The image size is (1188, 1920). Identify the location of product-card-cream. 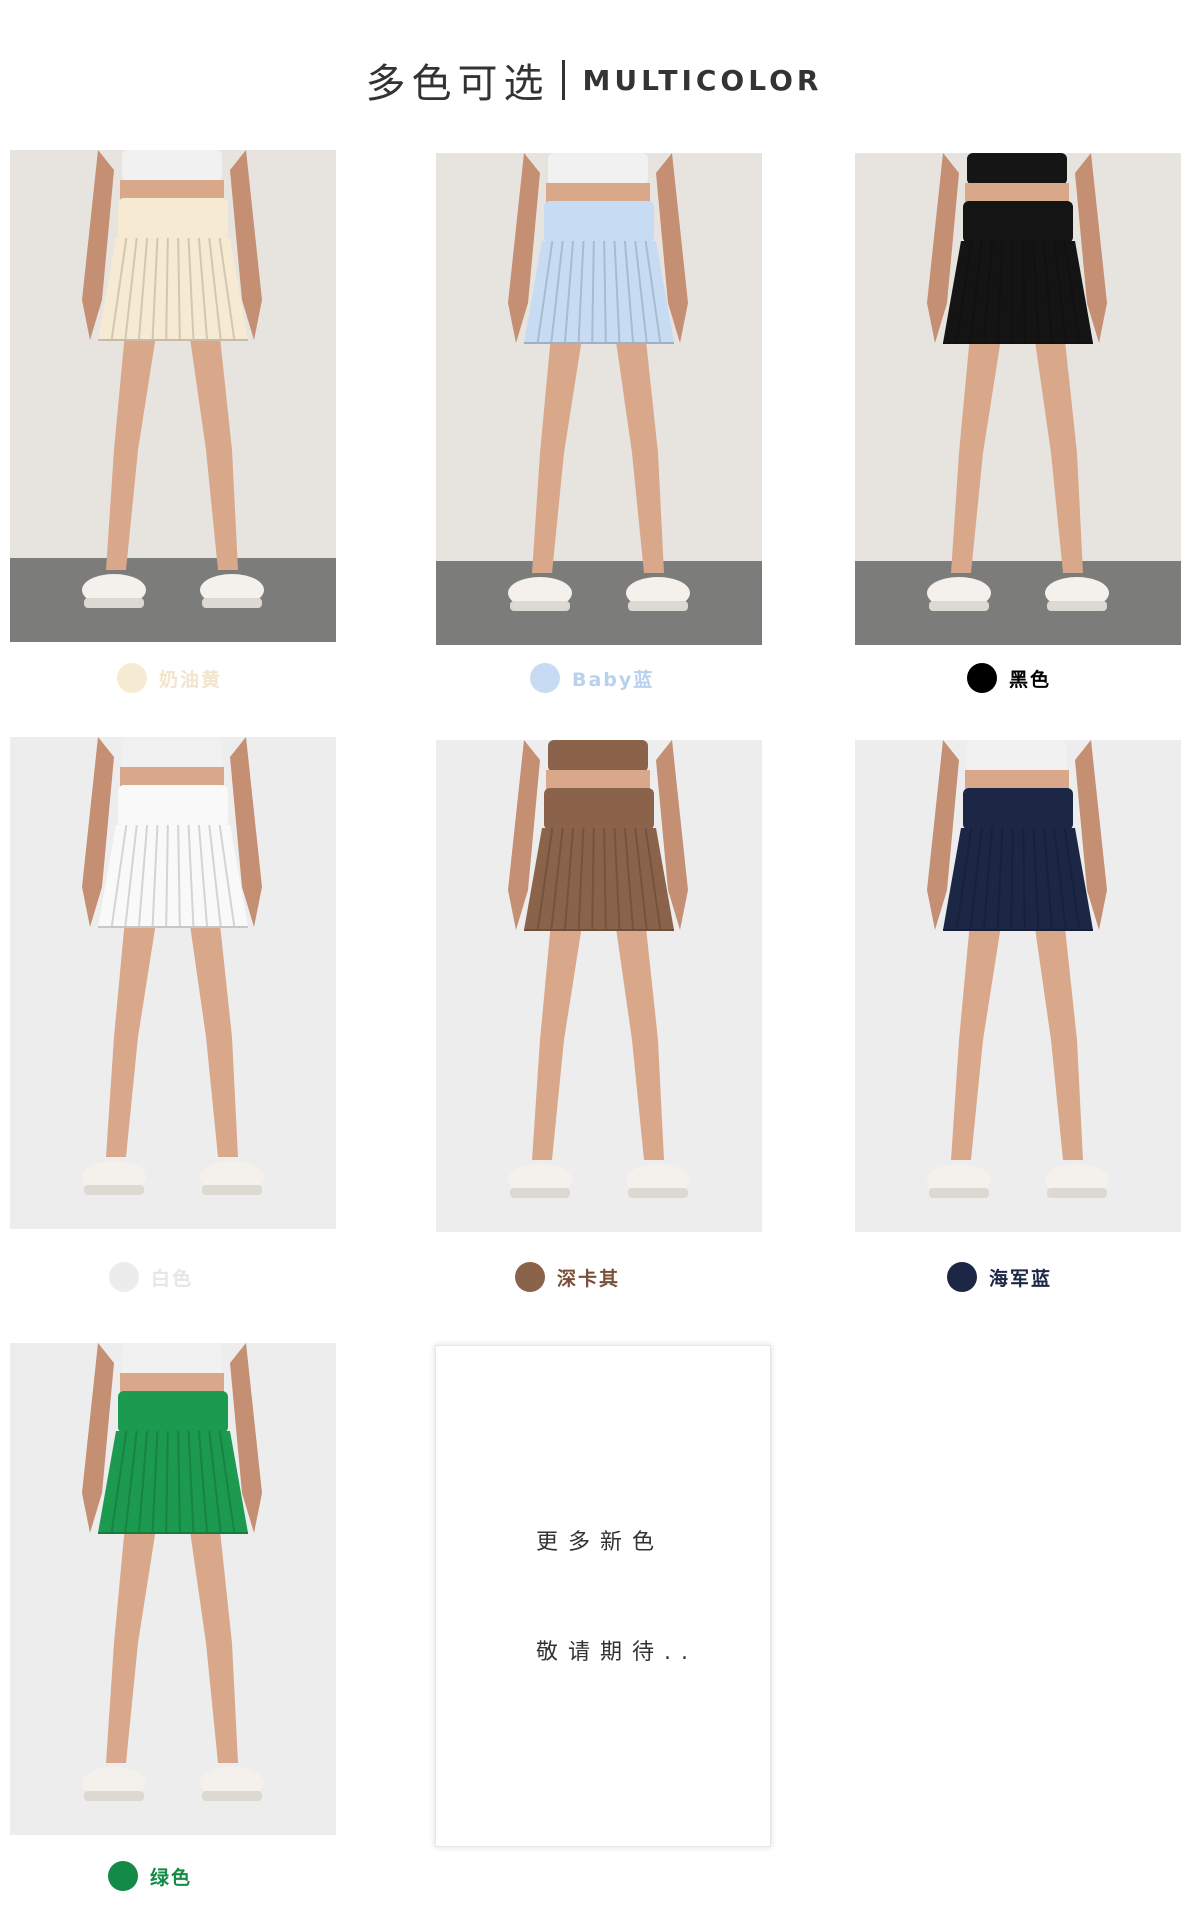
(173, 396).